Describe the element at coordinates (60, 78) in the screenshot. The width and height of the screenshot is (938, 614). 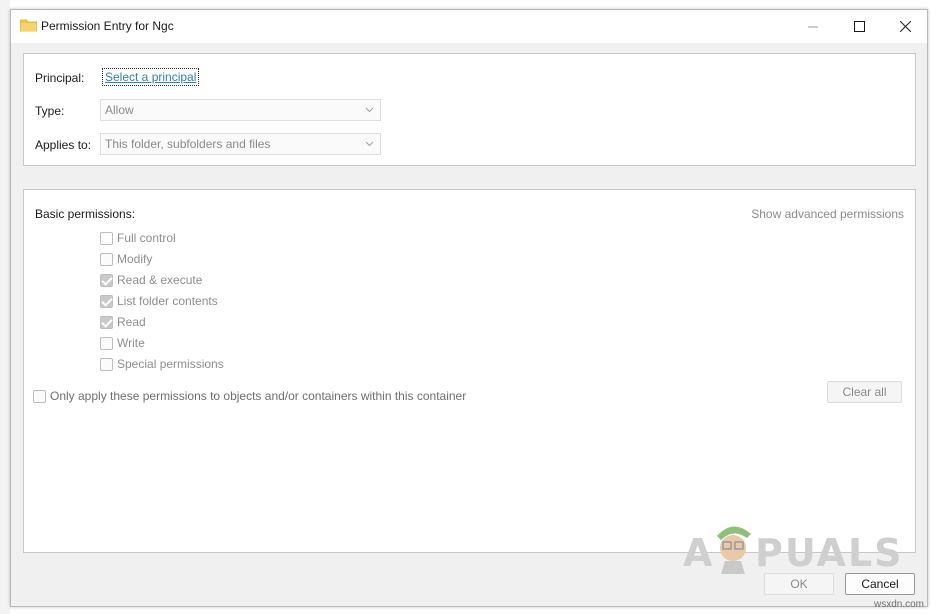
I see `principal-label: Principal:` at that location.